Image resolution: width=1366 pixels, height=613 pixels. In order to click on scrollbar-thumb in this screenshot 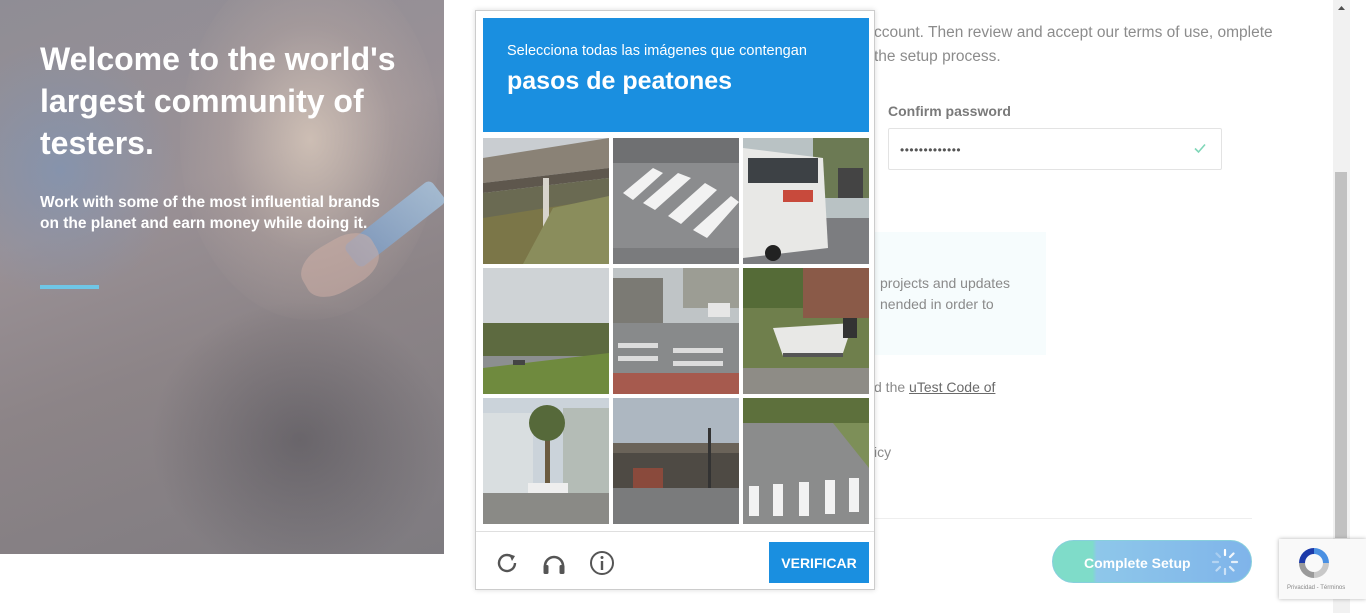, I will do `click(1341, 355)`.